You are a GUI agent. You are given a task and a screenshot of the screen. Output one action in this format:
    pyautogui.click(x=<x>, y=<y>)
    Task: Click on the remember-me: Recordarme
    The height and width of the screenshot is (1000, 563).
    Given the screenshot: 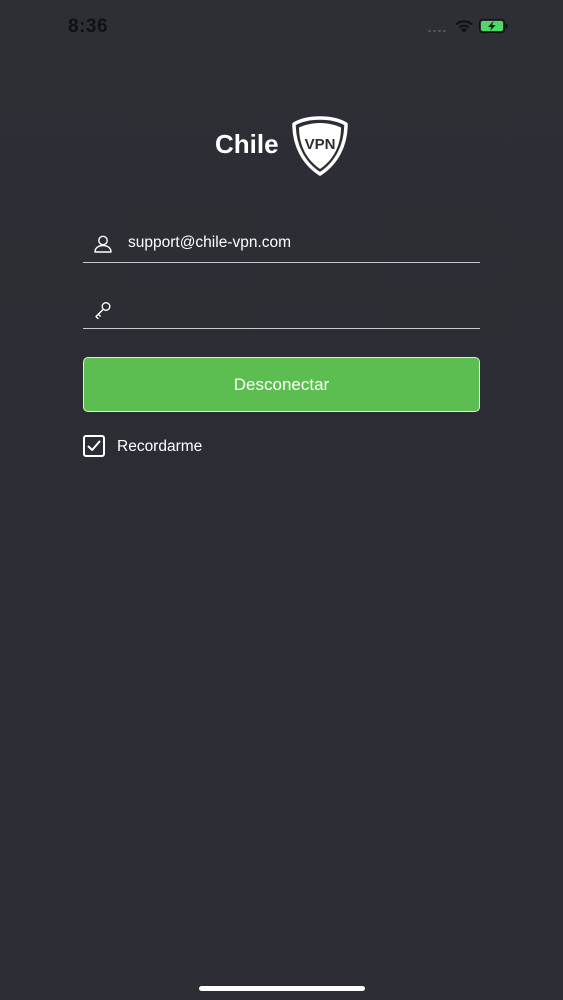 What is the action you would take?
    pyautogui.click(x=183, y=447)
    